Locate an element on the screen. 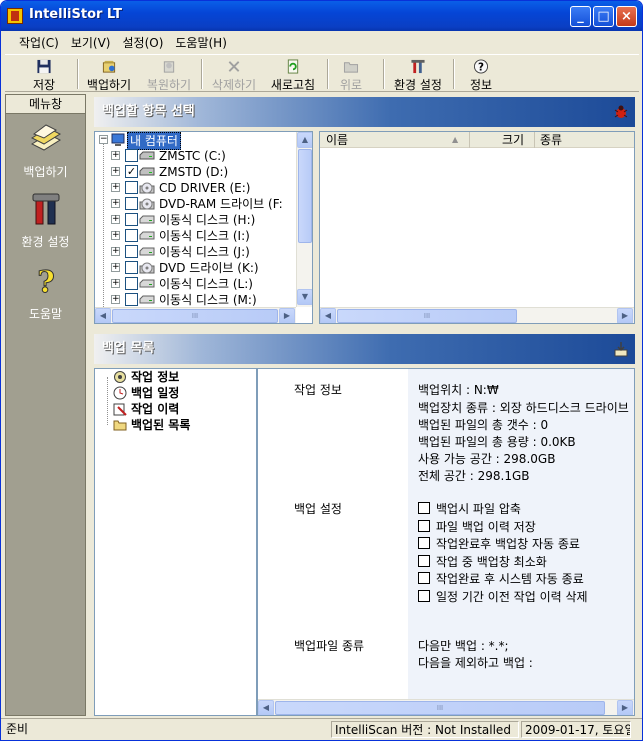  tree-drive-row: + 이동식 디스크 (H:) is located at coordinates (195, 220).